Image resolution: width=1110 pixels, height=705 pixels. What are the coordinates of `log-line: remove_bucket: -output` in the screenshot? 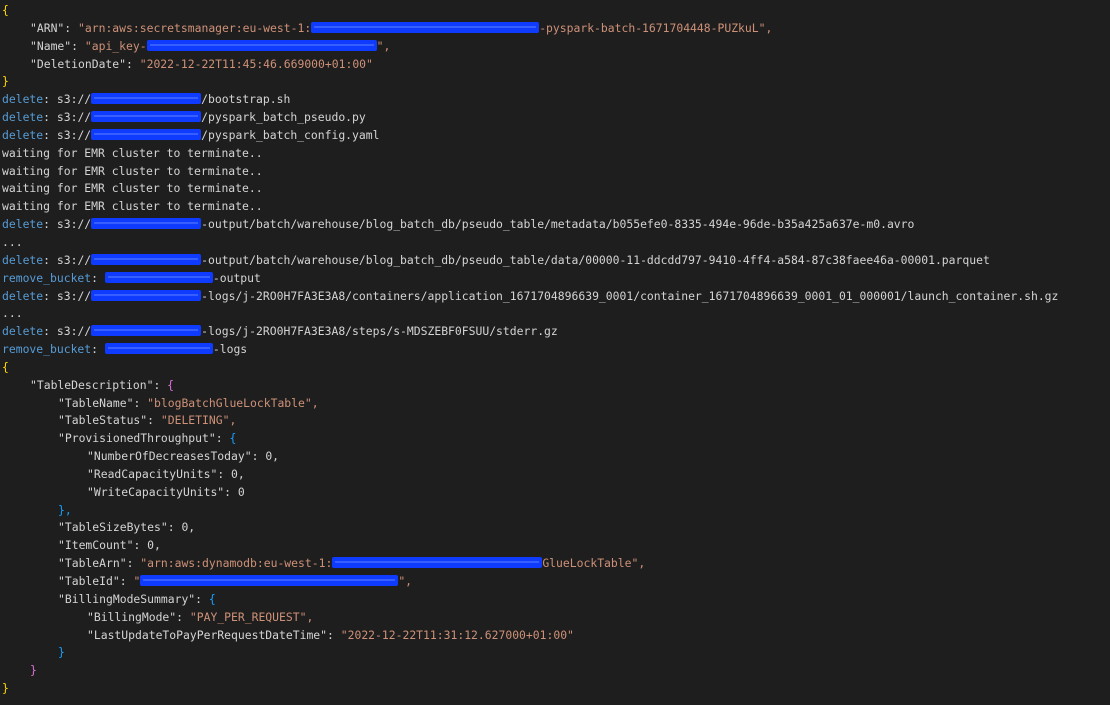 It's located at (131, 277).